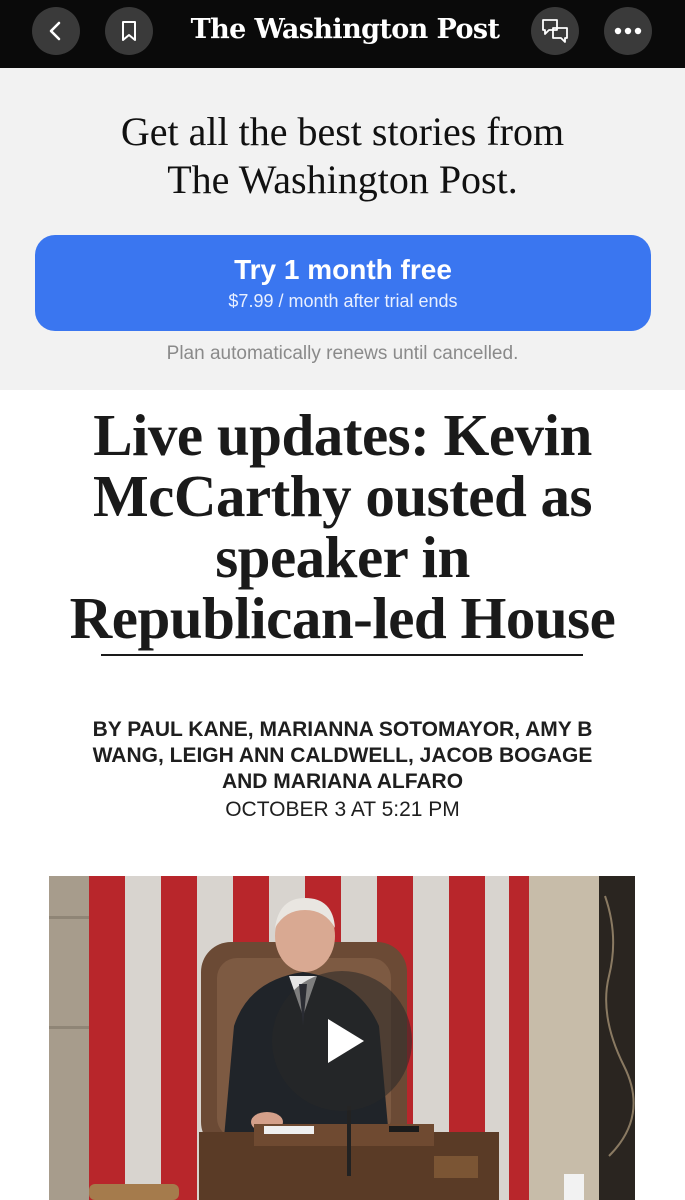  I want to click on price-after-trial: $7.99 / month after trial ends, so click(343, 301).